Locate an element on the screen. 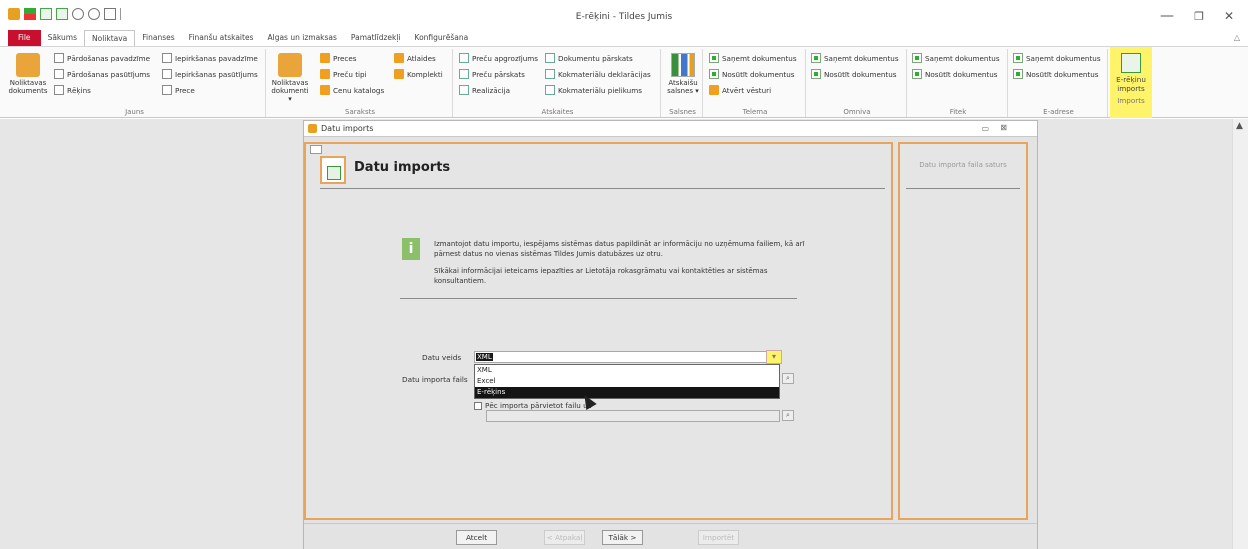 This screenshot has width=1248, height=549. ribbon-item-iepirksanas-pavadzime: Iepirkšanas pavadzīme is located at coordinates (210, 58).